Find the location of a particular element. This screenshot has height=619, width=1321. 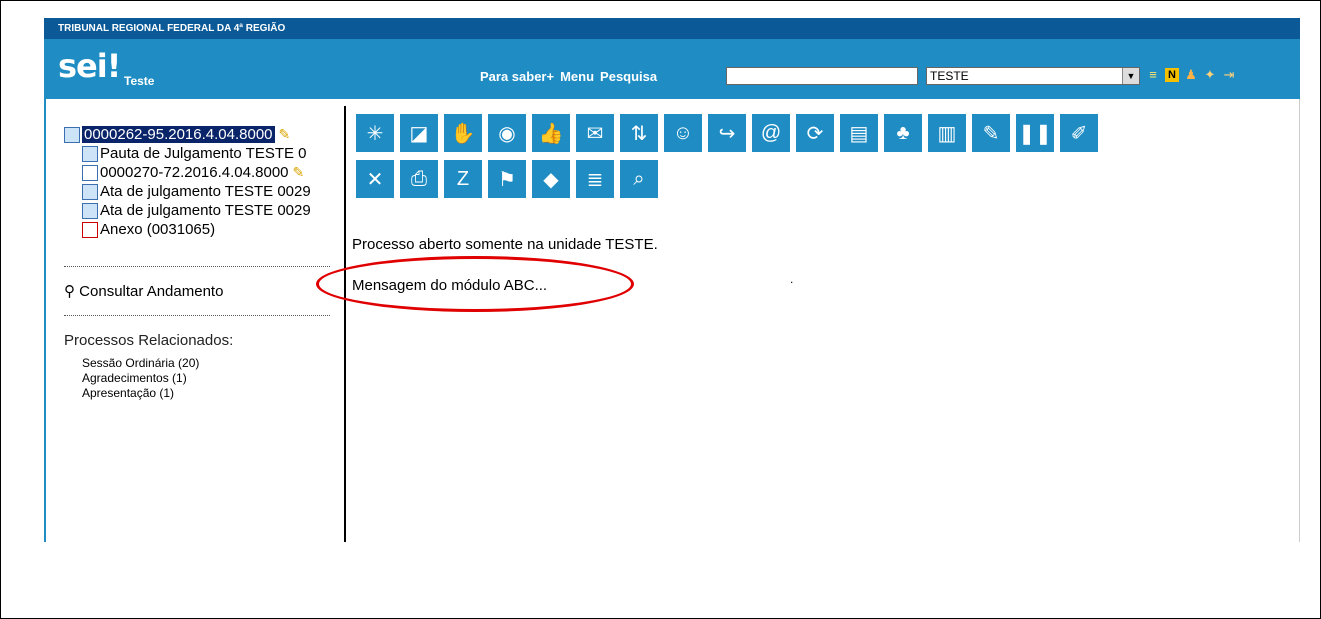

cancel-button: ✕ is located at coordinates (375, 179).